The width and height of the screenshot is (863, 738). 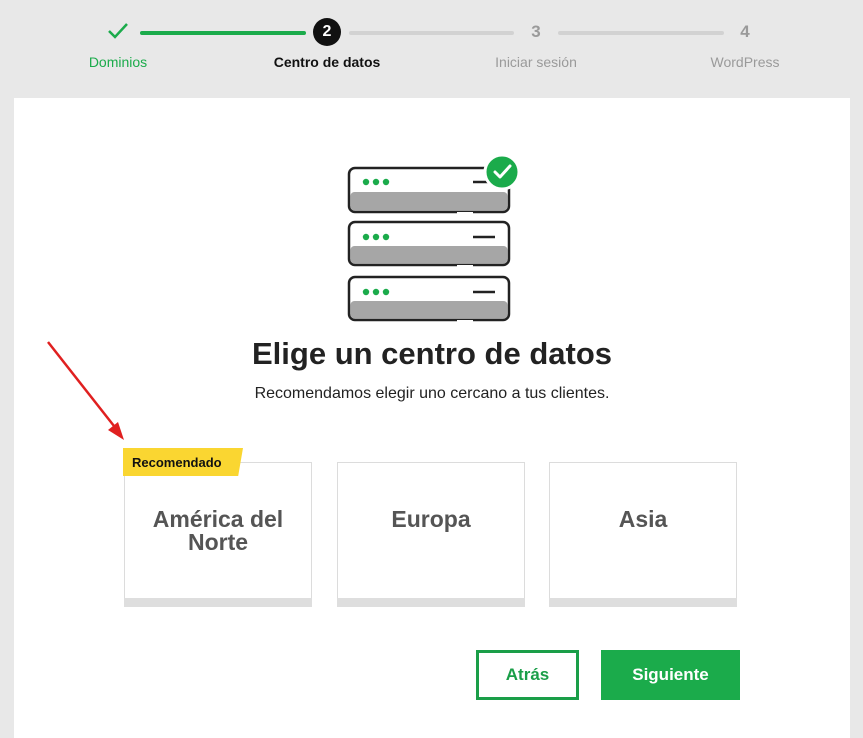 What do you see at coordinates (223, 33) in the screenshot?
I see `progress-line-completed` at bounding box center [223, 33].